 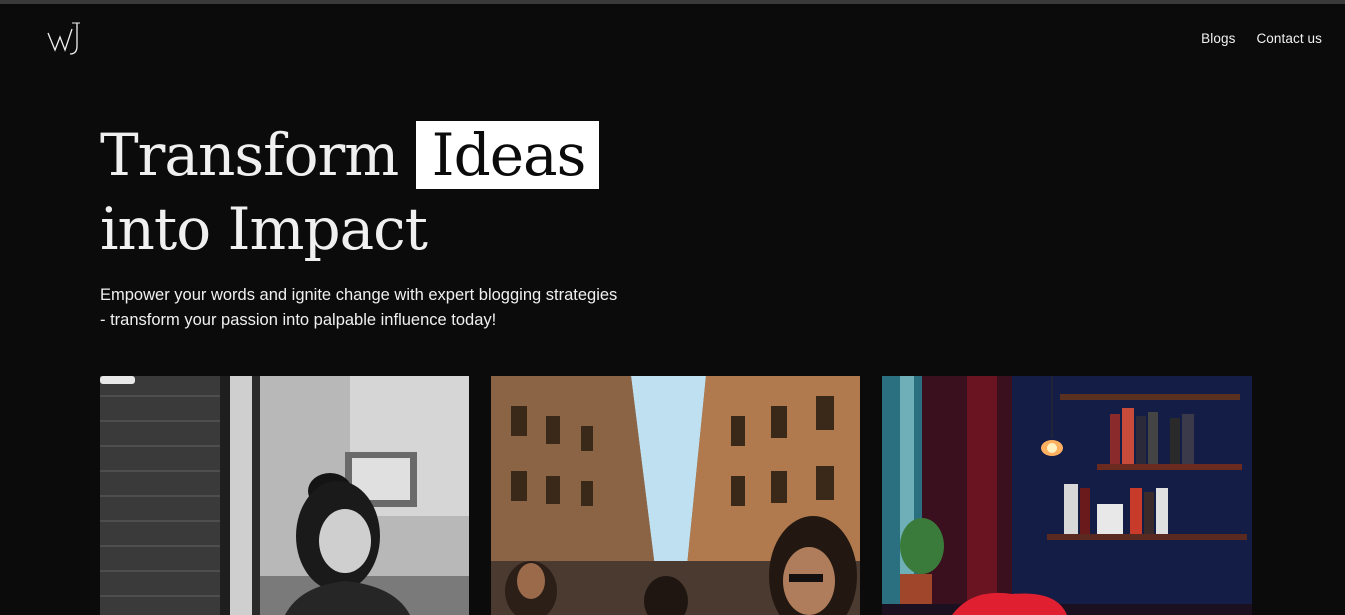 What do you see at coordinates (249, 155) in the screenshot?
I see `hero-title-part1: Transform` at bounding box center [249, 155].